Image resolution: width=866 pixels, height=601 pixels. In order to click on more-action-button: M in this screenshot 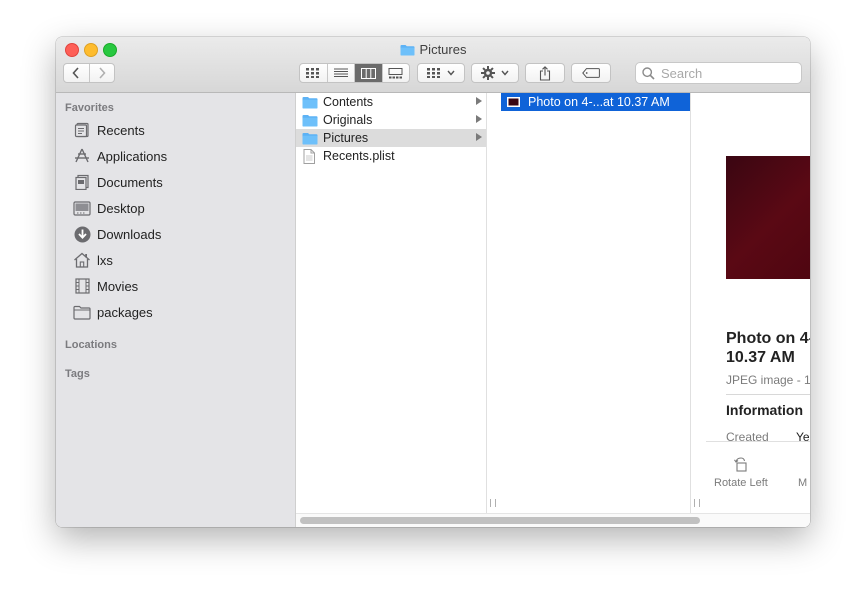, I will do `click(802, 472)`.